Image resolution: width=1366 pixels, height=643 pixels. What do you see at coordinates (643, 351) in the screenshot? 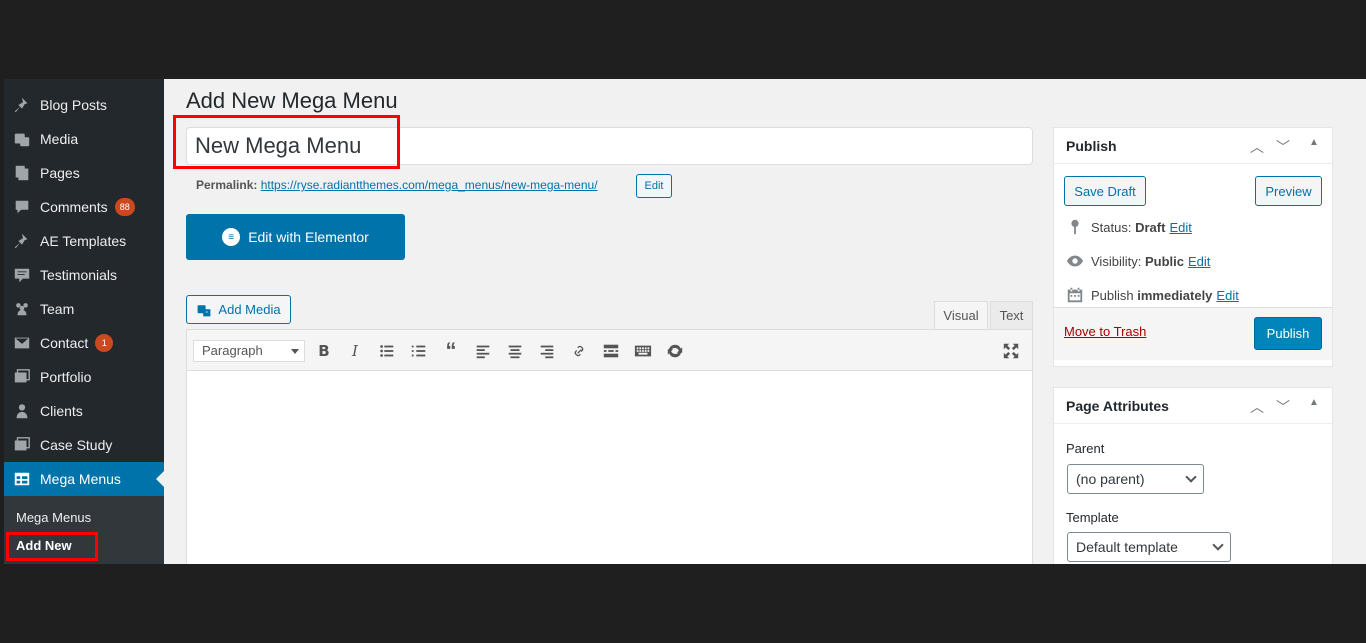
I see `toolbar-toggle-icon` at bounding box center [643, 351].